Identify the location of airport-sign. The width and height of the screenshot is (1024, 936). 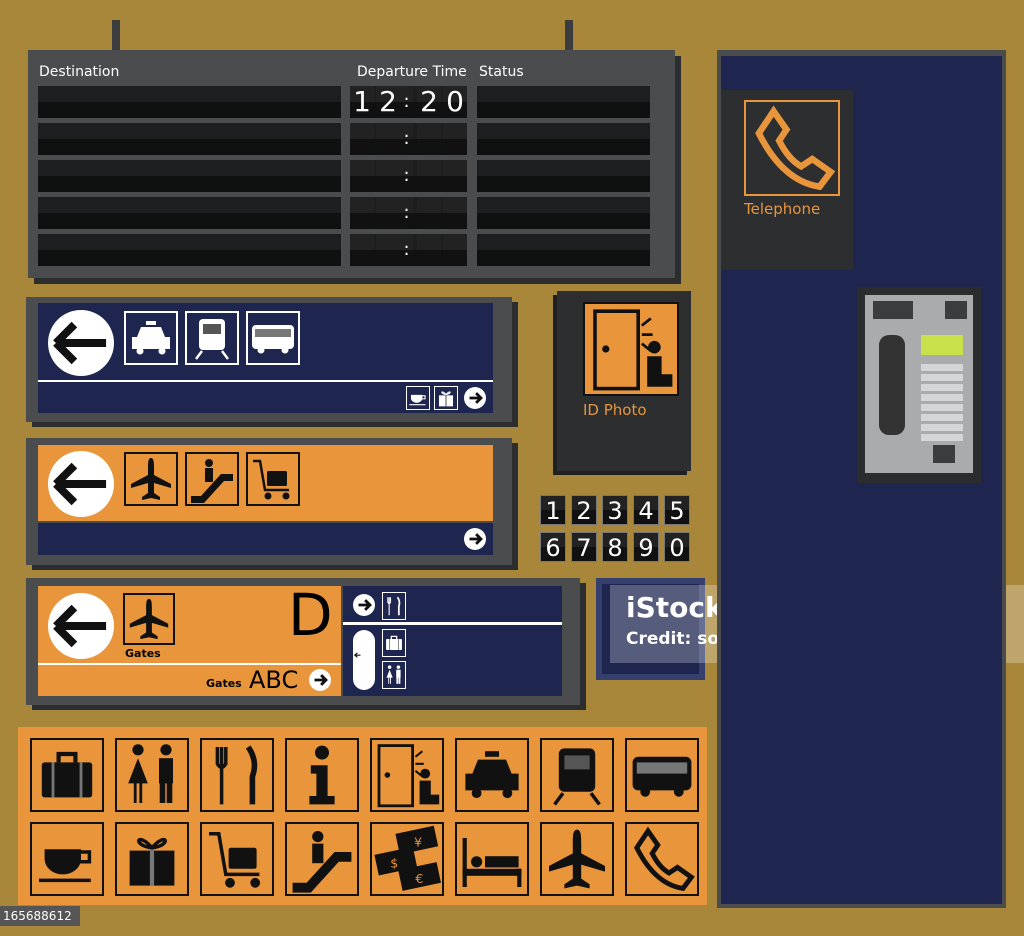
(269, 501).